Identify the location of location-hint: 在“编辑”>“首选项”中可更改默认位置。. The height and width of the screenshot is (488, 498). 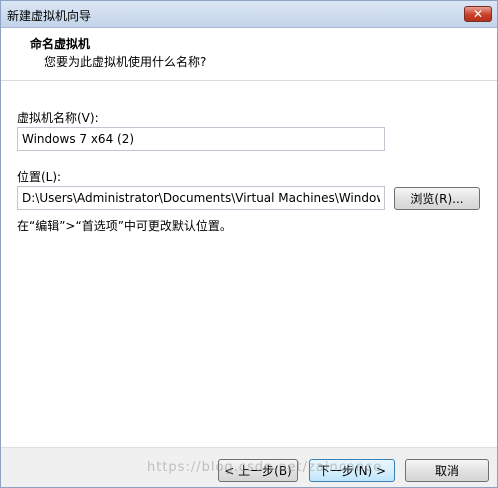
(124, 226).